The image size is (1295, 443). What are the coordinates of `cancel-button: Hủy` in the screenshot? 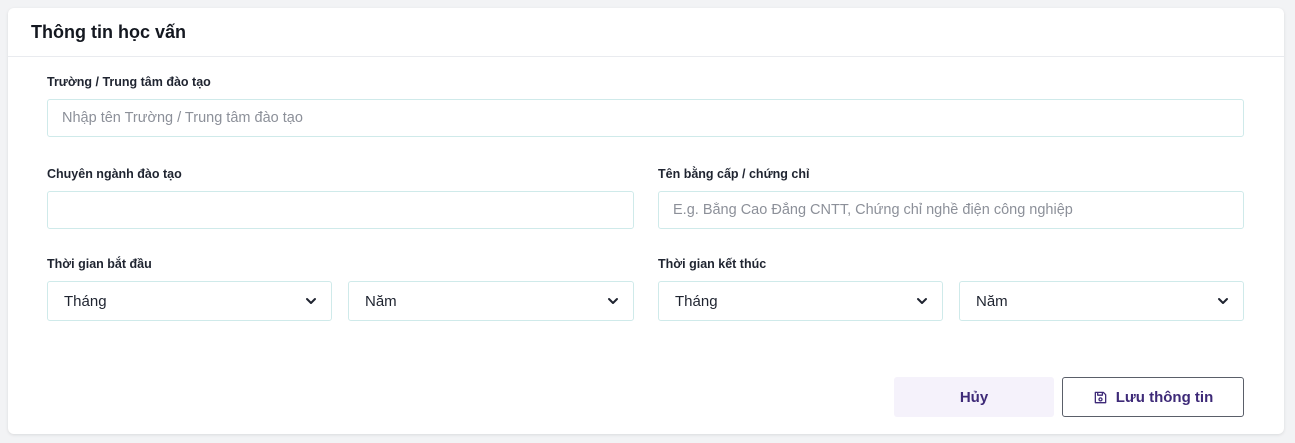 It's located at (974, 397).